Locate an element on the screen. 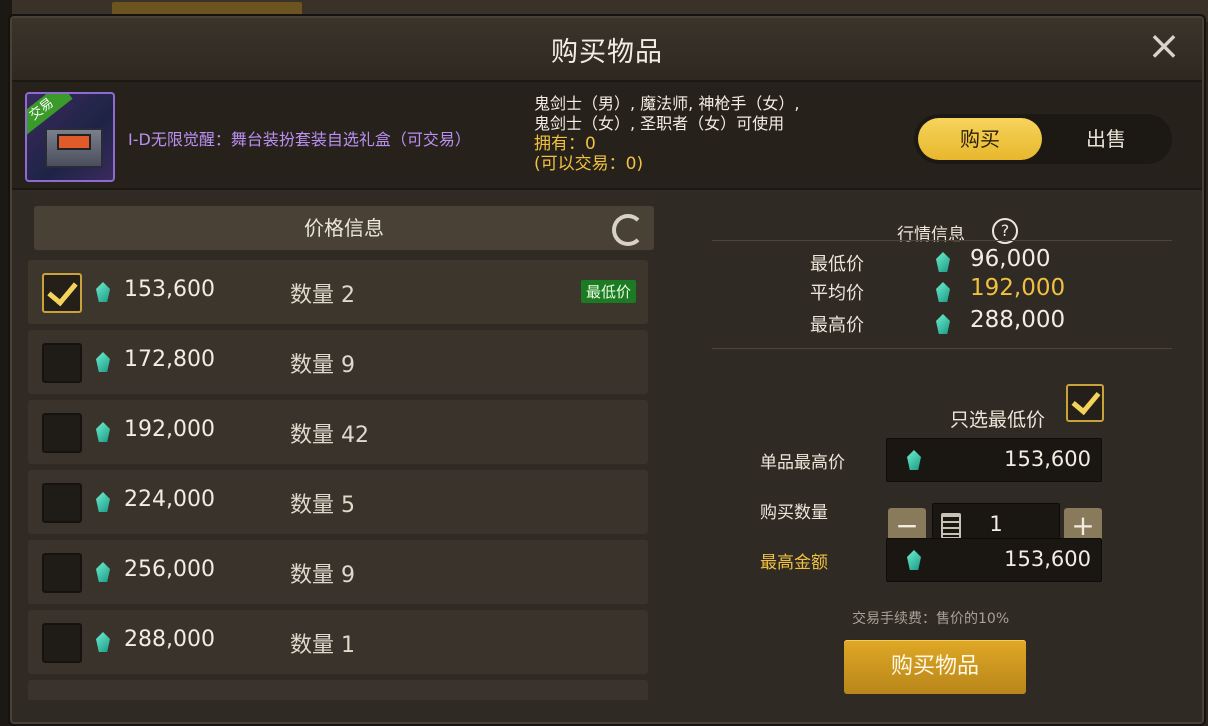 Image resolution: width=1208 pixels, height=726 pixels. market-lowest-value: 96,000 is located at coordinates (1010, 259).